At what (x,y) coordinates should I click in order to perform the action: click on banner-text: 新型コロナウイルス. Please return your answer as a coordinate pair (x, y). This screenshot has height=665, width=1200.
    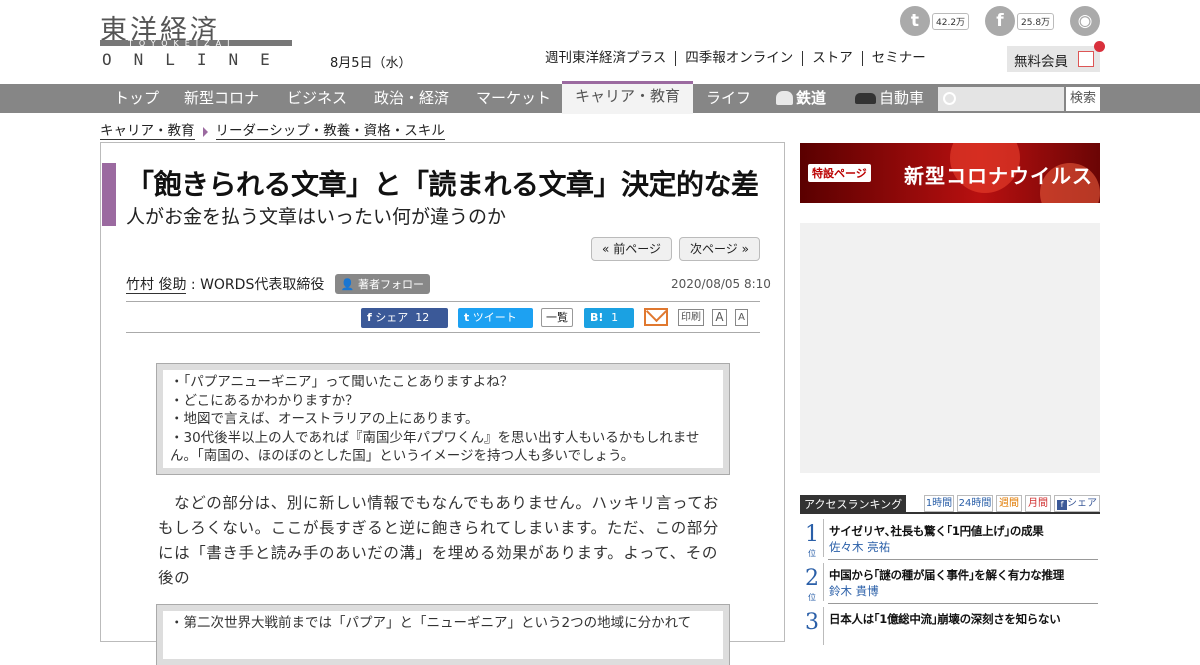
    Looking at the image, I should click on (998, 176).